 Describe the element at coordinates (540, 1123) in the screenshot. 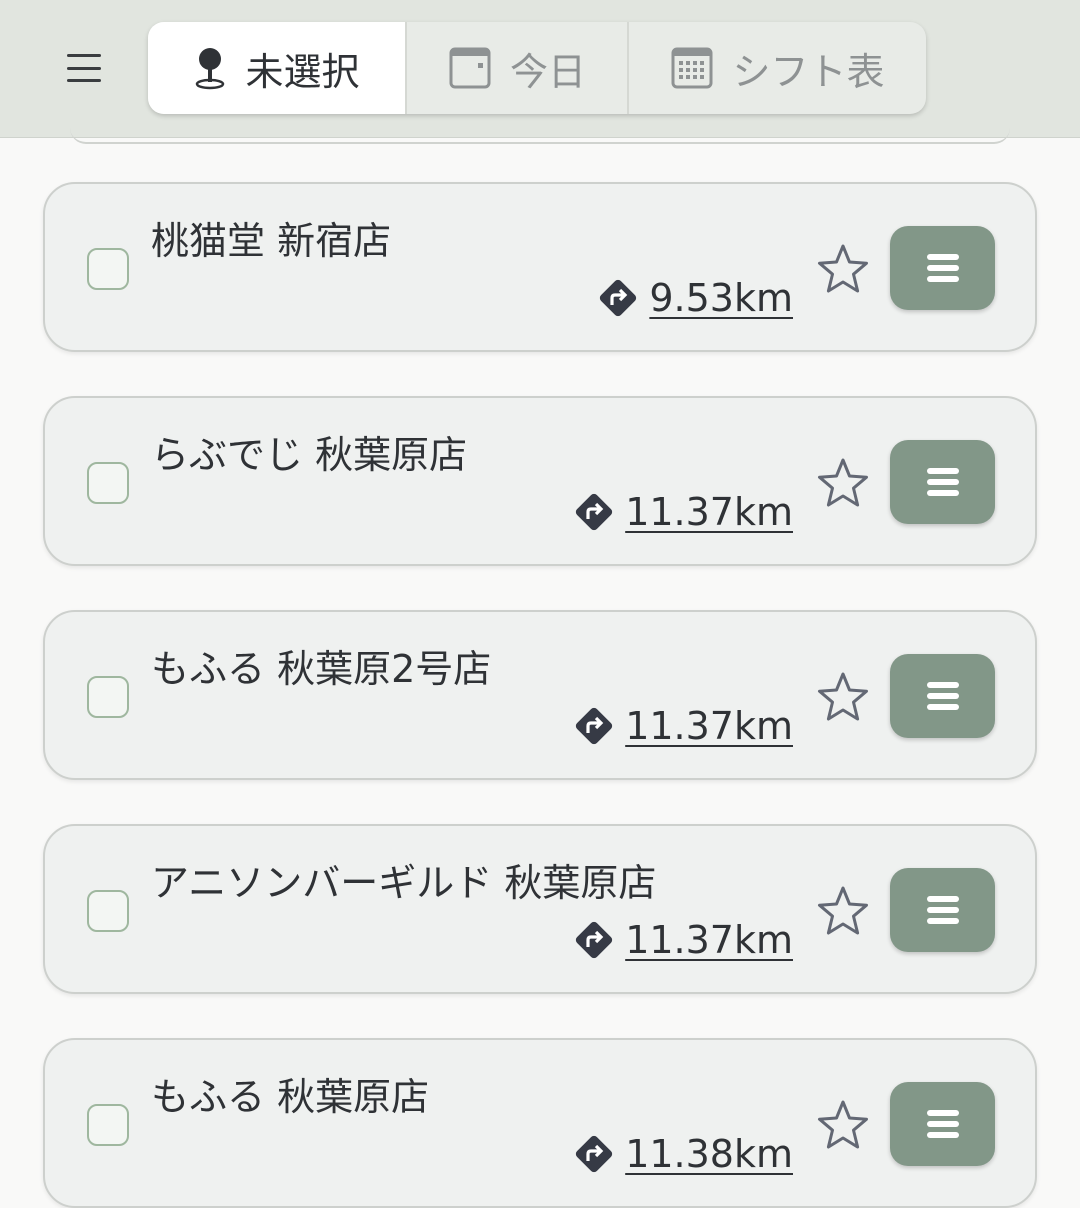

I see `store-card: もふる 秋葉原店 11.38km` at that location.